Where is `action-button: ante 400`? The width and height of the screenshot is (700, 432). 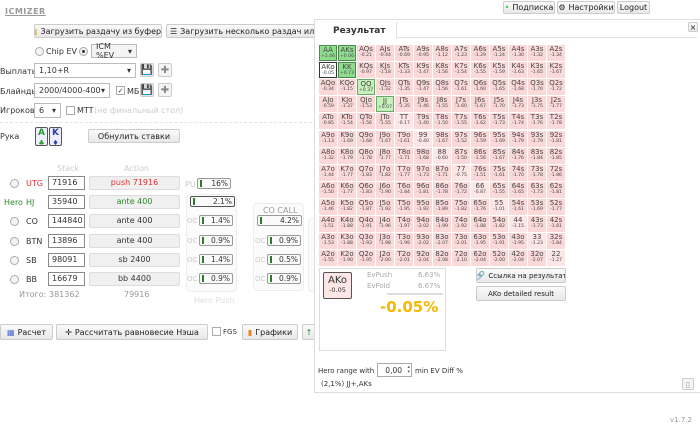
action-button: ante 400 is located at coordinates (134, 221).